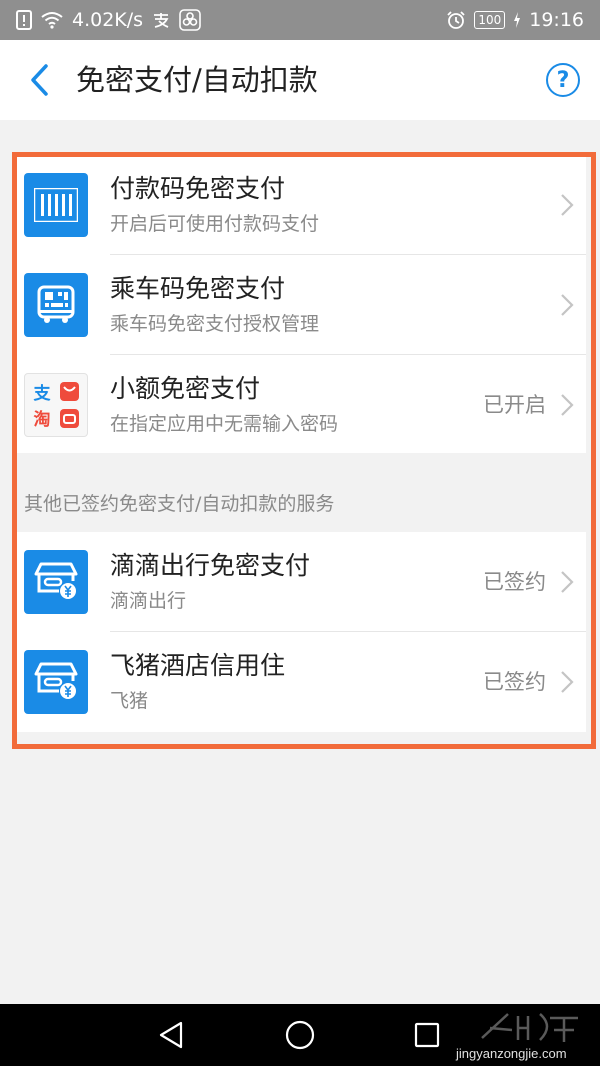  I want to click on list-item-title: 飞猪酒店信用住, so click(198, 665).